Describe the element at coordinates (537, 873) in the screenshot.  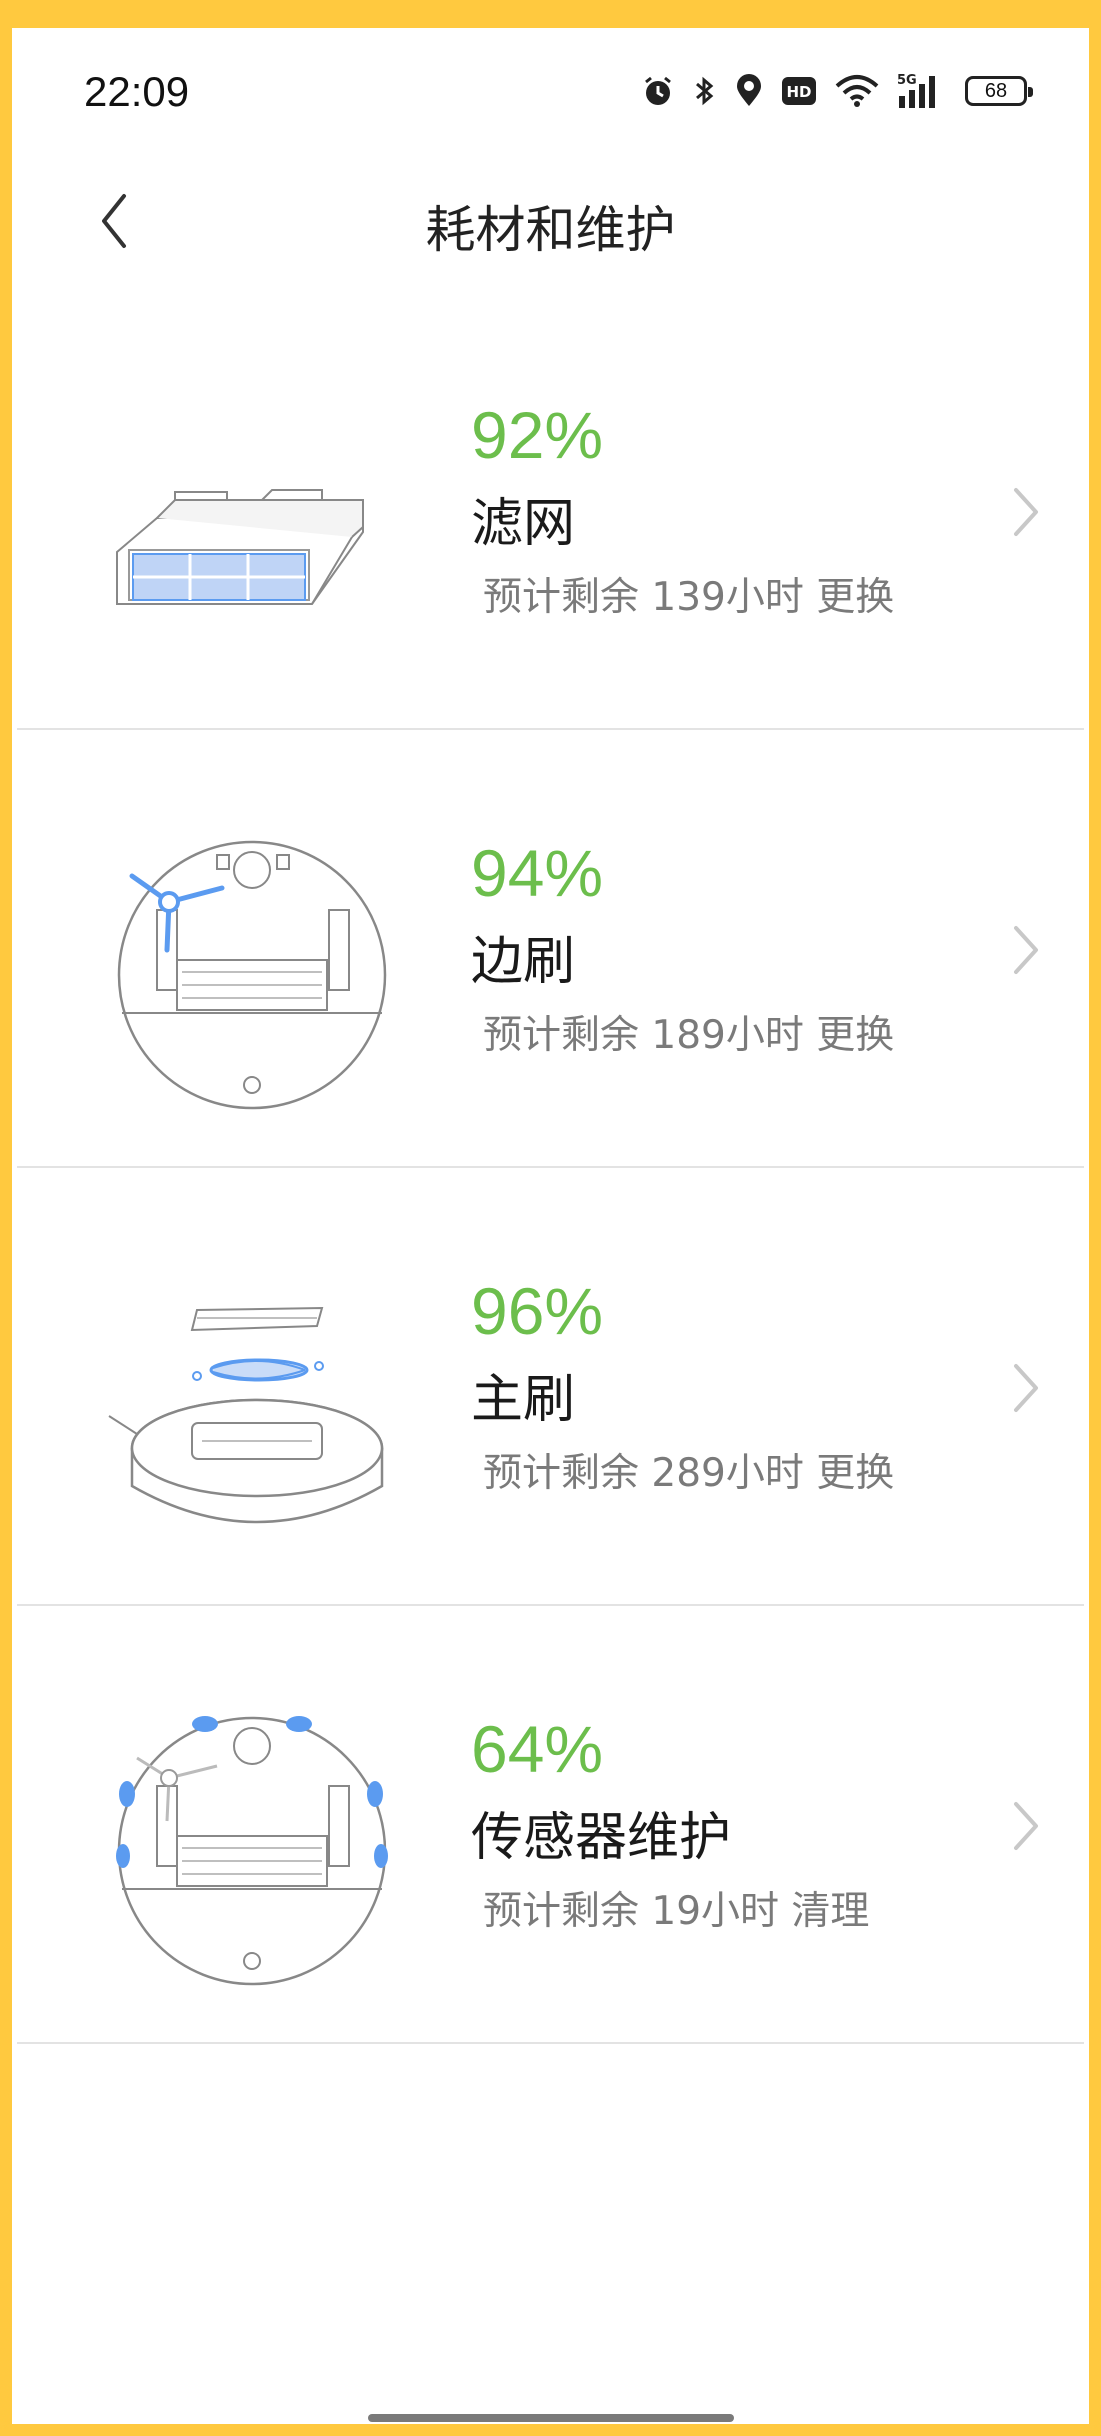
I see `remaining-percent: 94%` at that location.